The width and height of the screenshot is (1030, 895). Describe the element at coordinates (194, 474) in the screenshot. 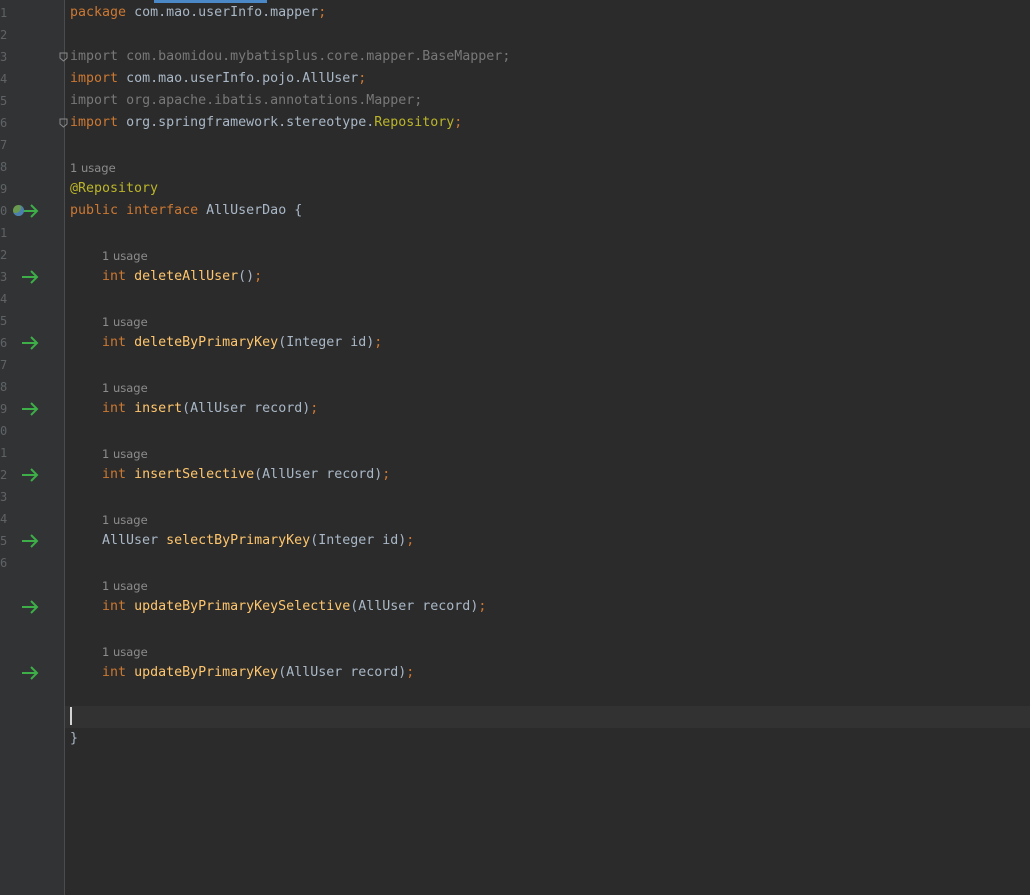

I see `code-token: insertSelective` at that location.